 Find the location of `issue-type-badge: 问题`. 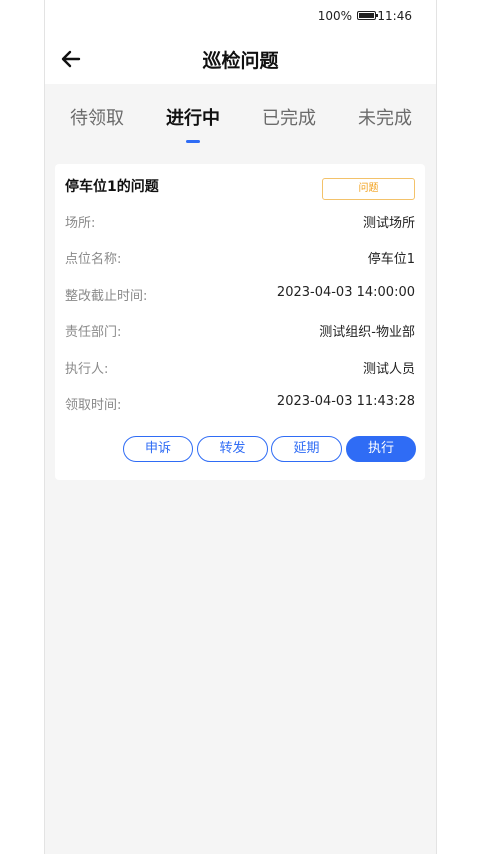

issue-type-badge: 问题 is located at coordinates (368, 189).